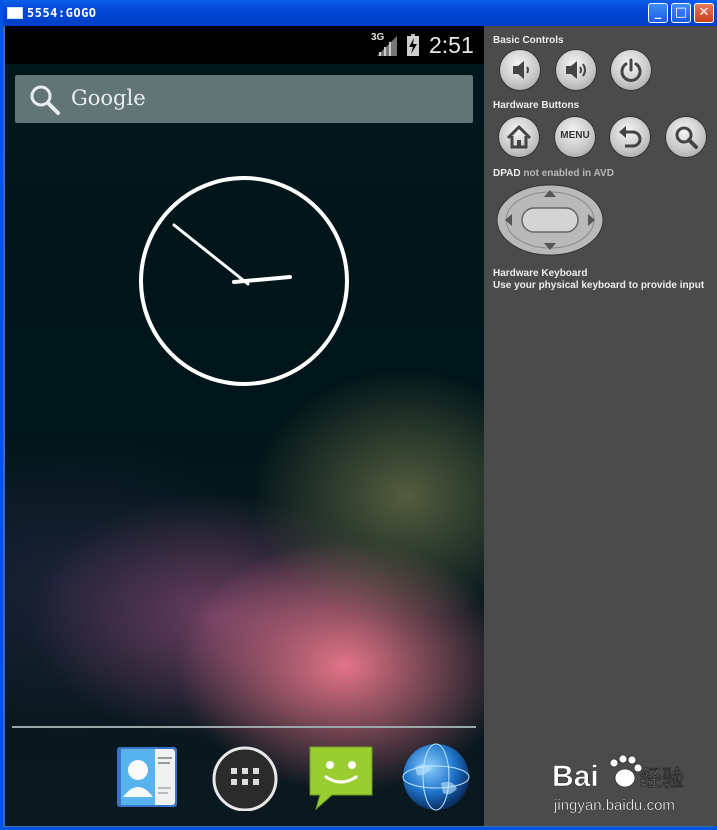  What do you see at coordinates (575, 776) in the screenshot?
I see `watermark-brand: Bai` at bounding box center [575, 776].